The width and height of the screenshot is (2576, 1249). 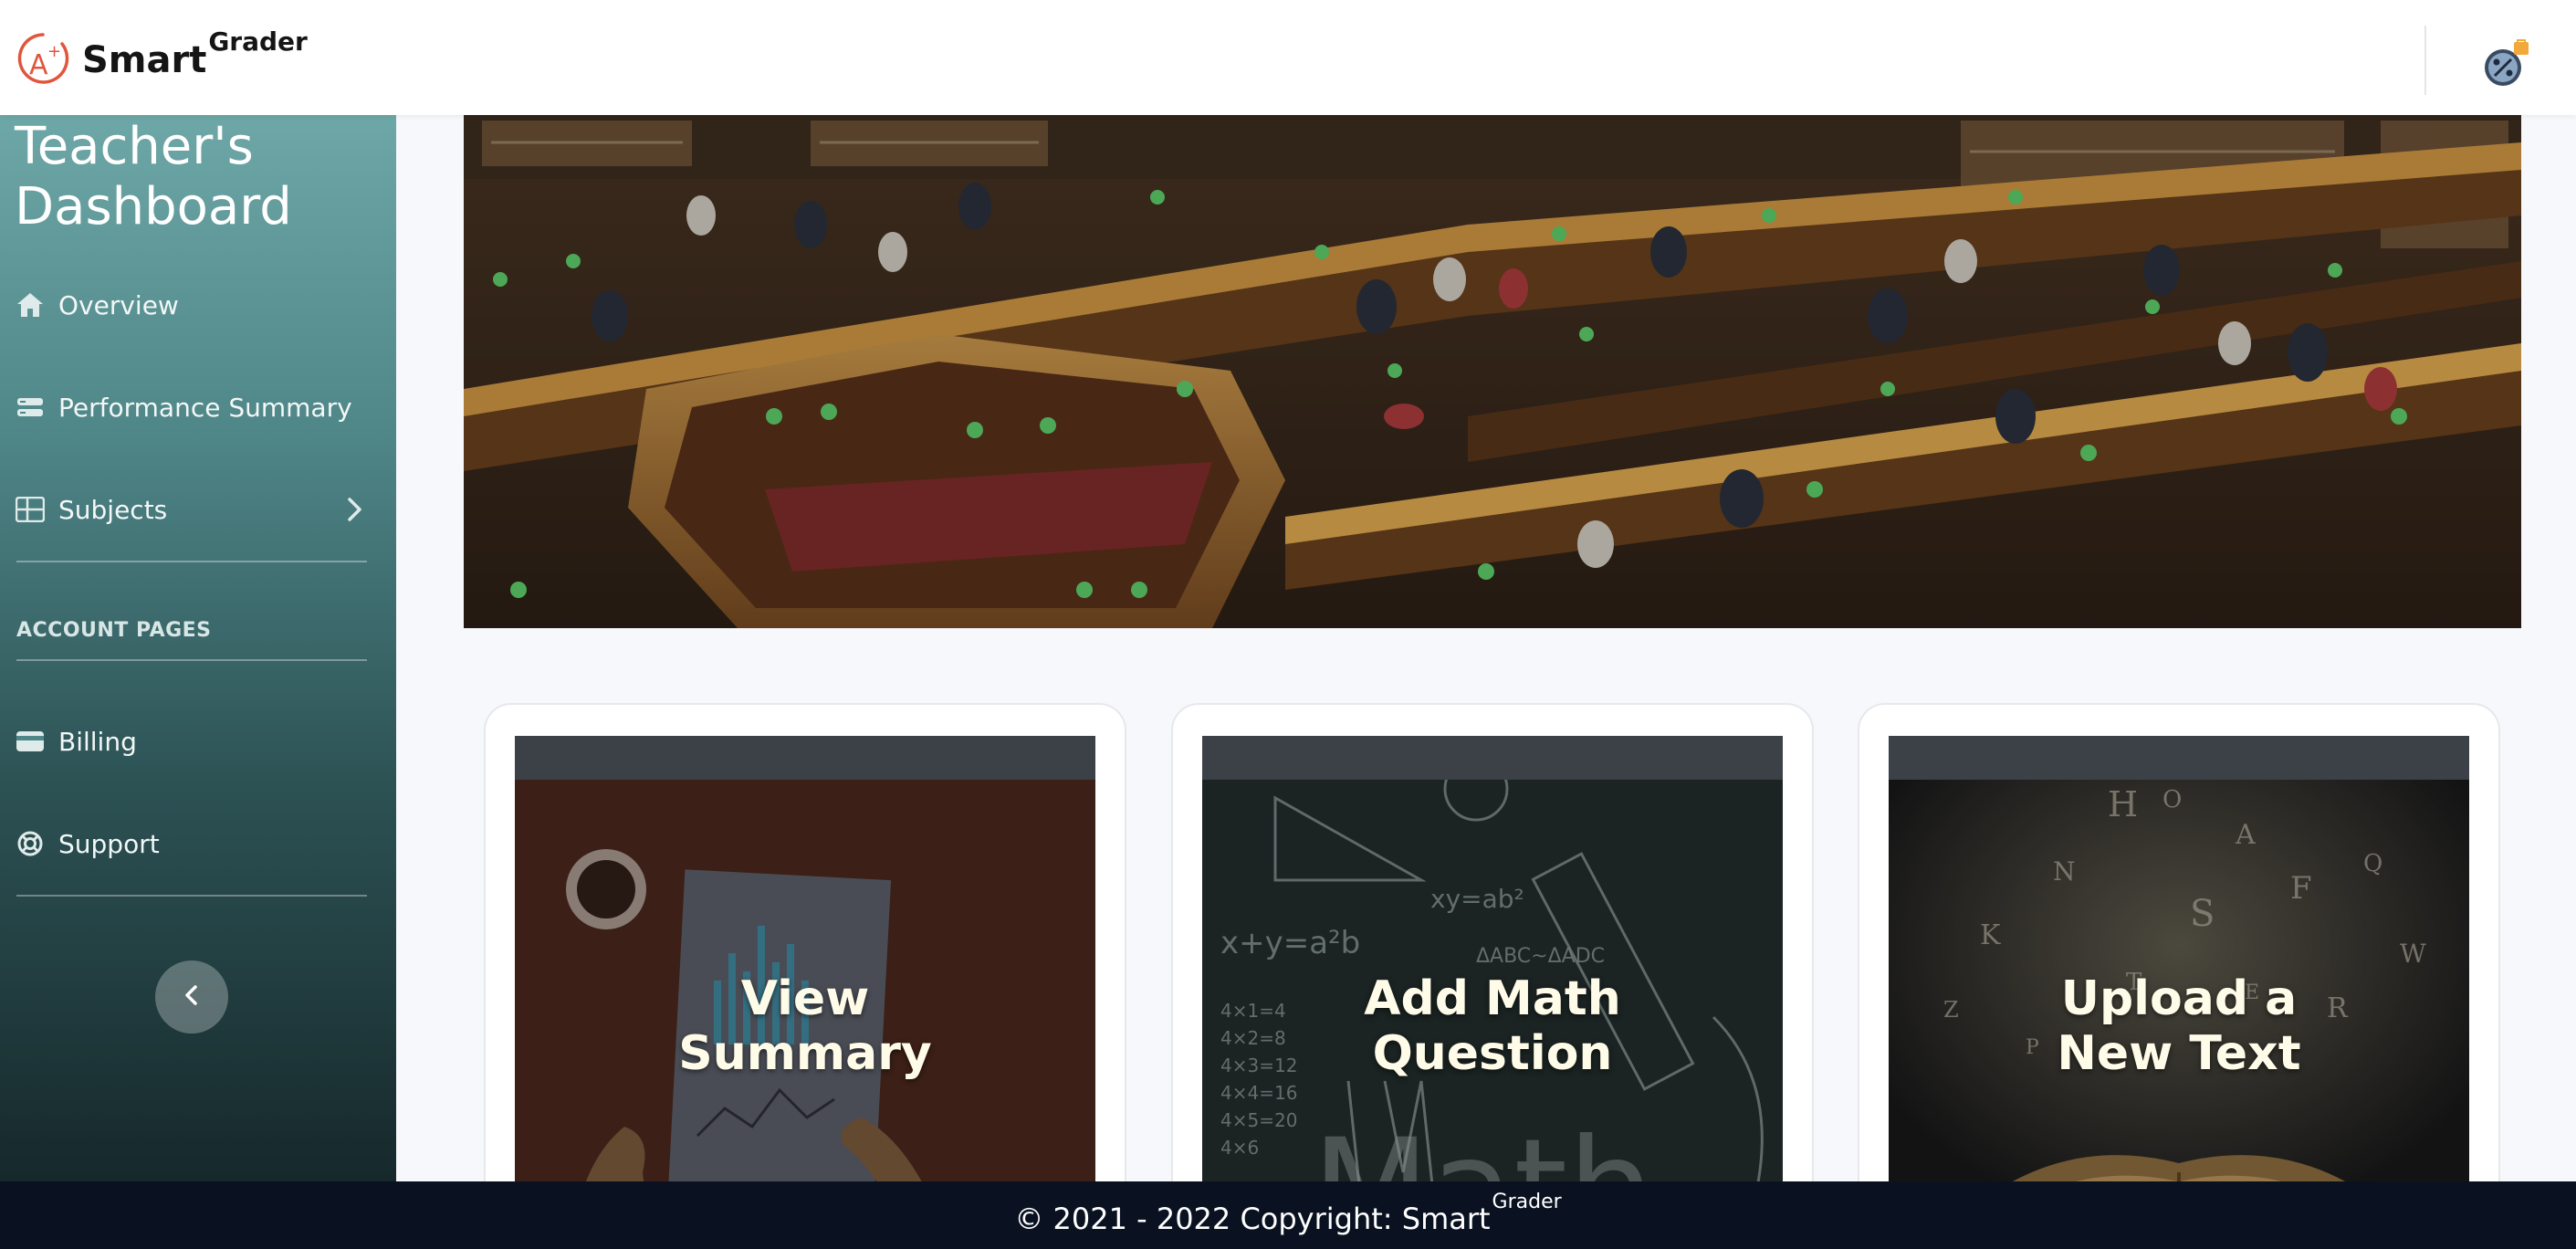 I want to click on brand-link: A + Smart Grader, so click(x=162, y=60).